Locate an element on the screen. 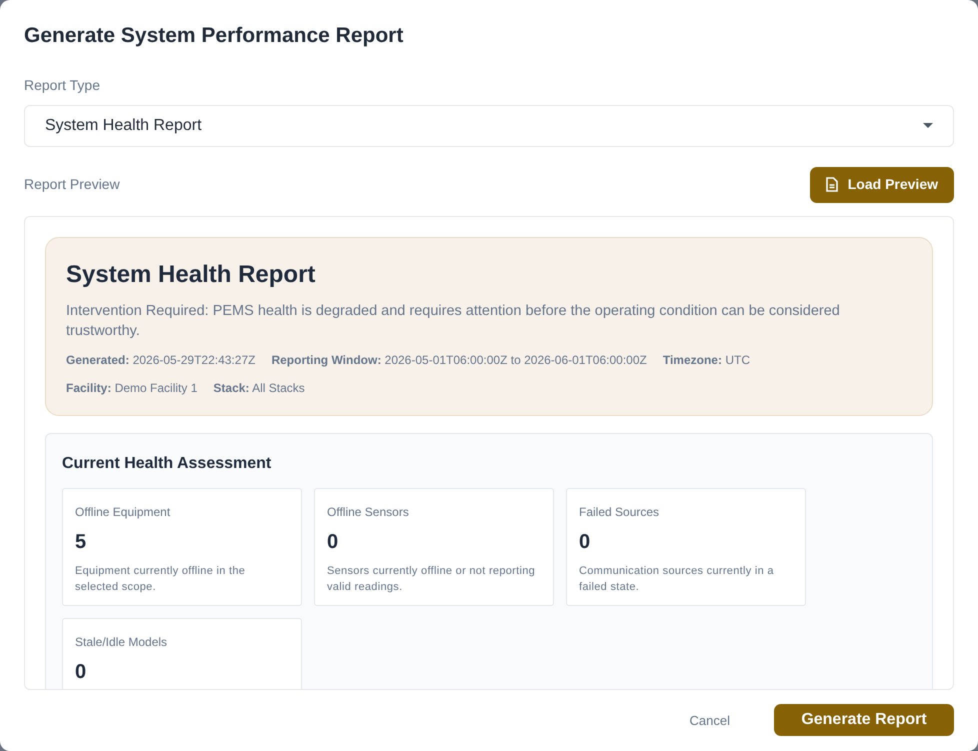 The width and height of the screenshot is (978, 751). cancel-button: Cancel is located at coordinates (710, 720).